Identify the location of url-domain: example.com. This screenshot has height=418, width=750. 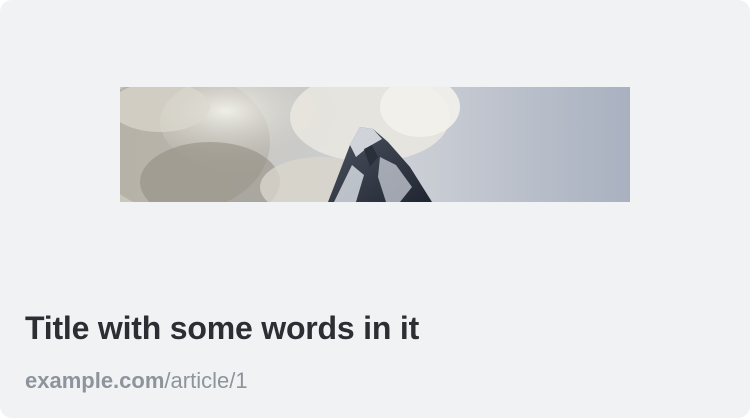
(95, 380).